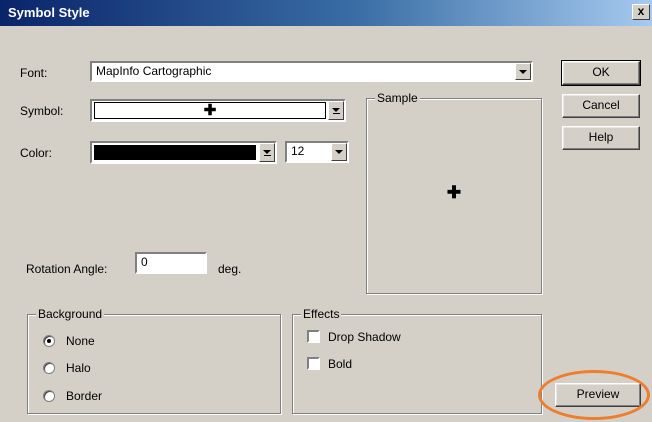 This screenshot has height=422, width=652. What do you see at coordinates (171, 263) in the screenshot?
I see `rotation-input: 0` at bounding box center [171, 263].